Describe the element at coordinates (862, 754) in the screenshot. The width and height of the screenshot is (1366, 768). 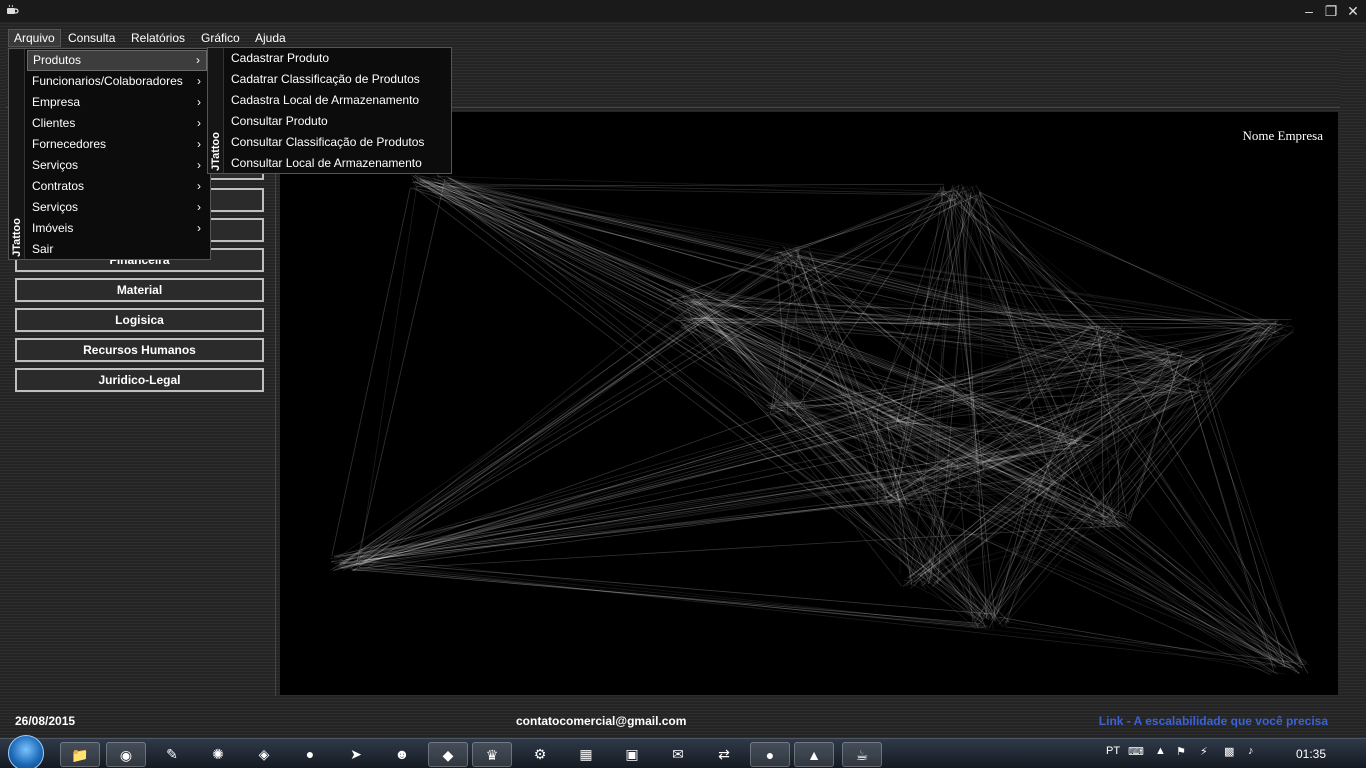
I see `java-icon: ☕` at that location.